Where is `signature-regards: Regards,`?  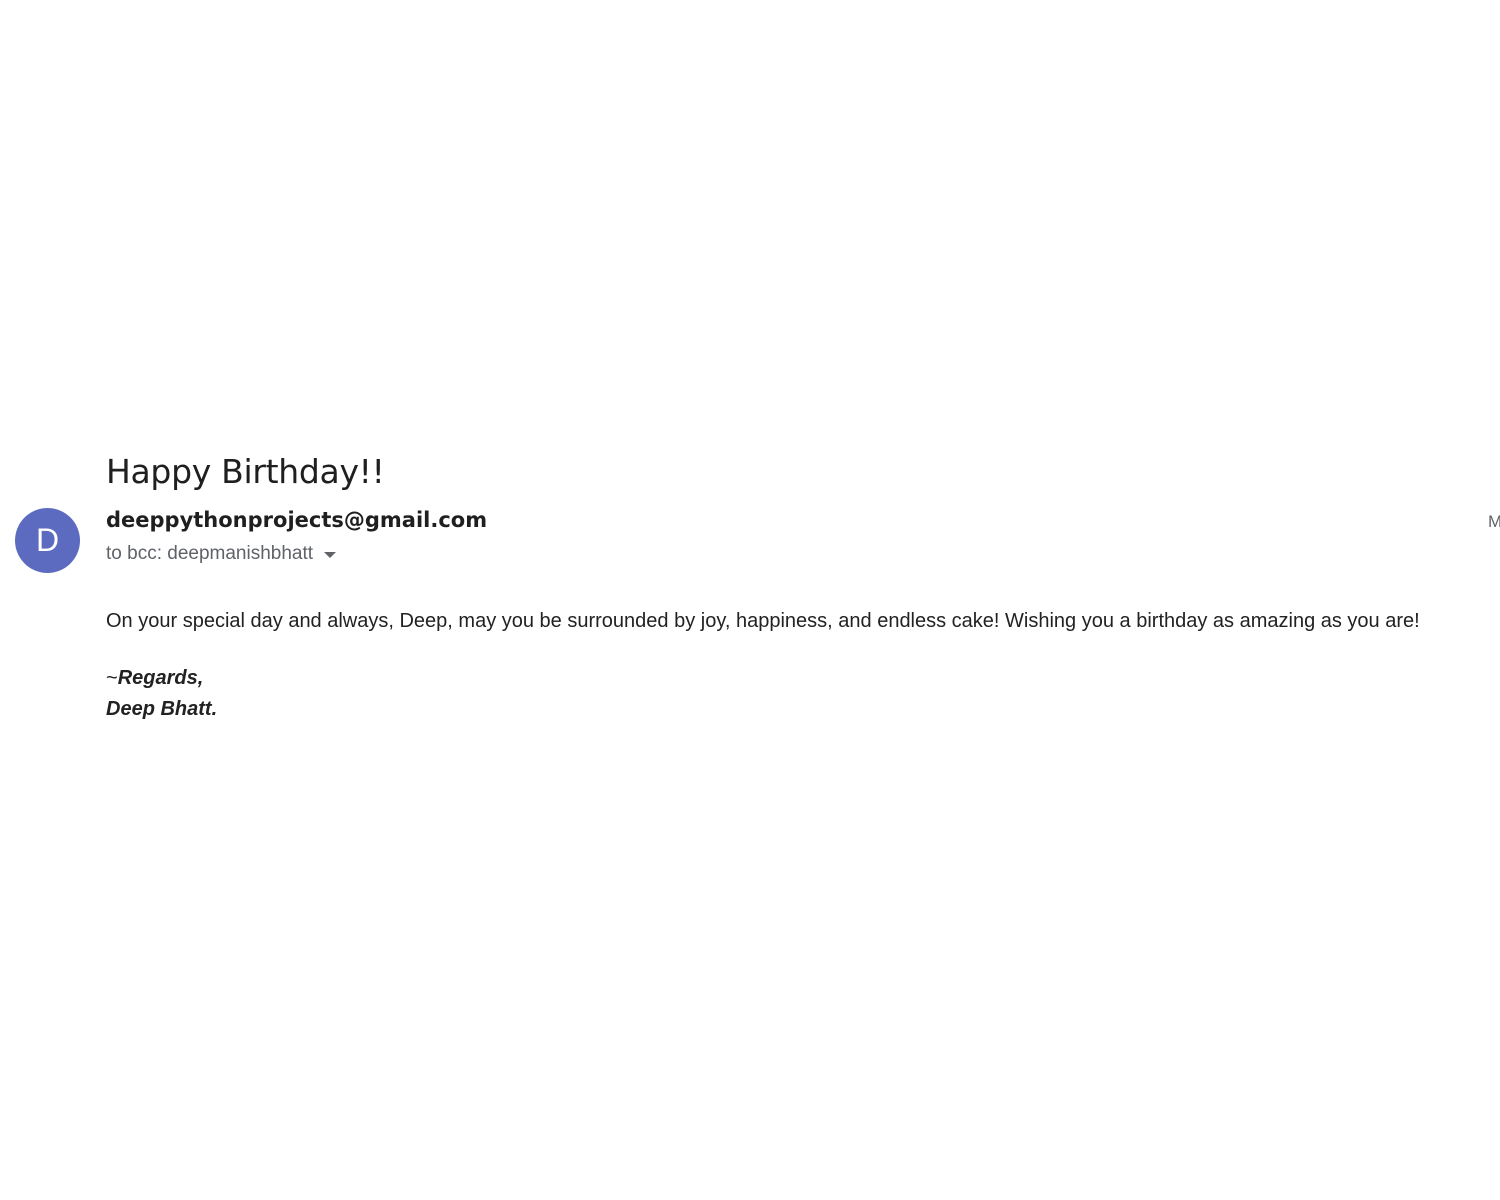
signature-regards: Regards, is located at coordinates (160, 678).